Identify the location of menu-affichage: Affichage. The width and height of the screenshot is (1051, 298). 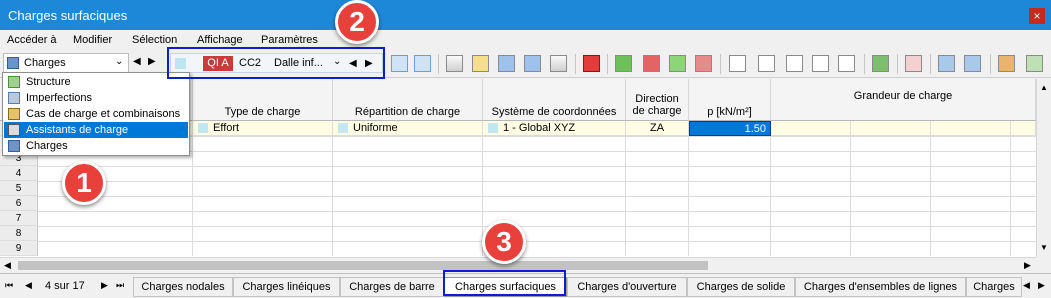
(220, 40).